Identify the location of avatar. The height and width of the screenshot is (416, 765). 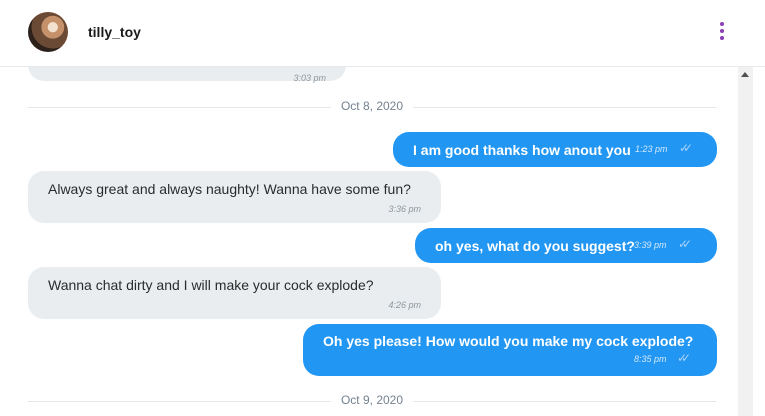
(48, 32).